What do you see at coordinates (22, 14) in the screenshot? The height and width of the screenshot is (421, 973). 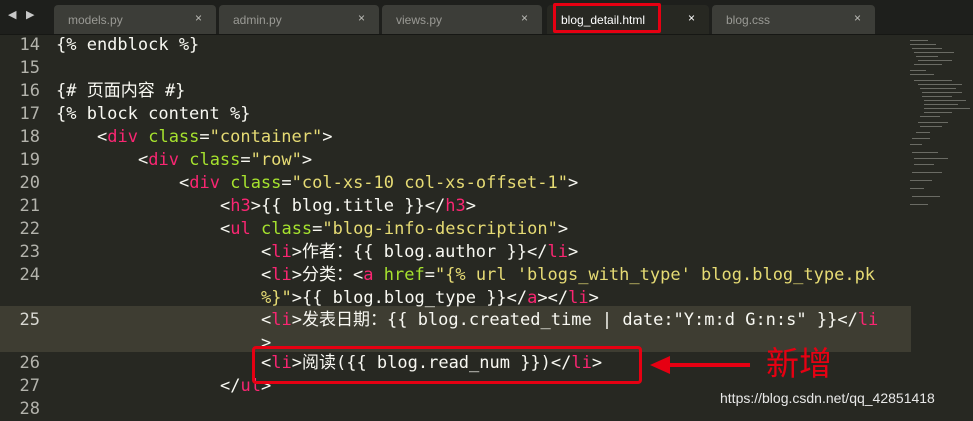 I see `tab-nav-arrows-icon: ◀ ▶` at bounding box center [22, 14].